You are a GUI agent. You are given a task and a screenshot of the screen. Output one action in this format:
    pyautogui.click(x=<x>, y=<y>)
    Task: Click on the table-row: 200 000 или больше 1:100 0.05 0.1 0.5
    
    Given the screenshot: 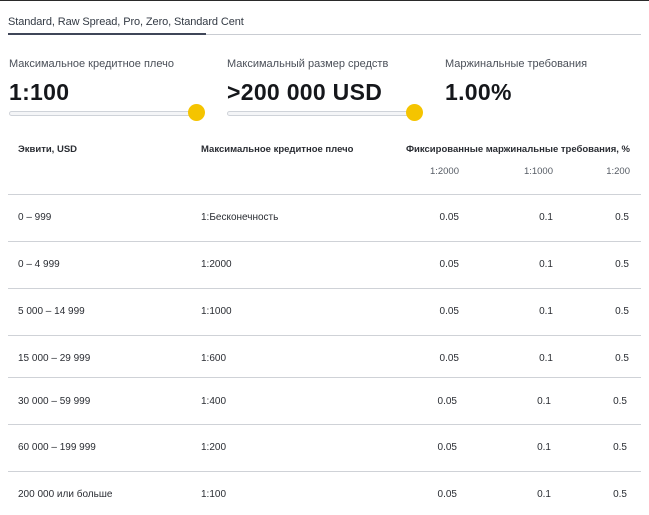 What is the action you would take?
    pyautogui.click(x=324, y=499)
    